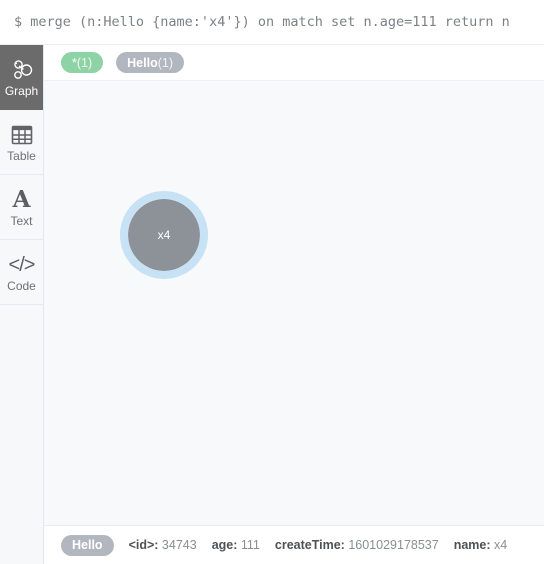 This screenshot has height=564, width=544. Describe the element at coordinates (22, 70) in the screenshot. I see `graph-icon` at that location.